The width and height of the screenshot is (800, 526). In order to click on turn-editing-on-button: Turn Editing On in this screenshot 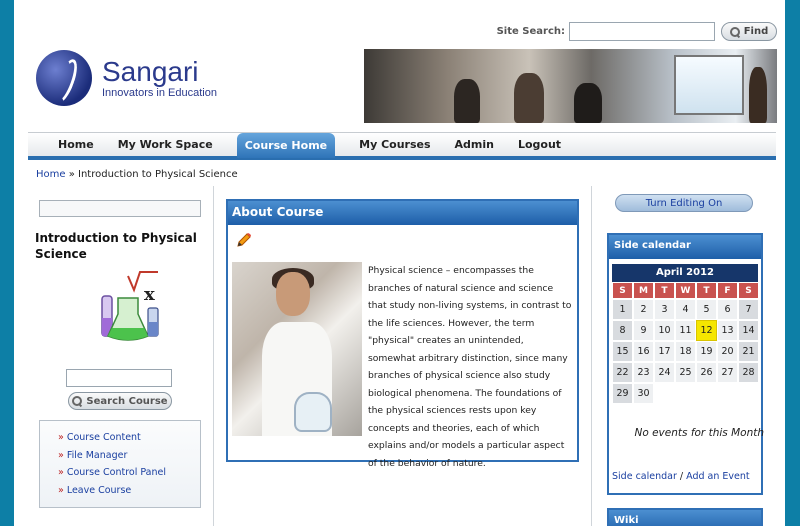, I will do `click(684, 203)`.